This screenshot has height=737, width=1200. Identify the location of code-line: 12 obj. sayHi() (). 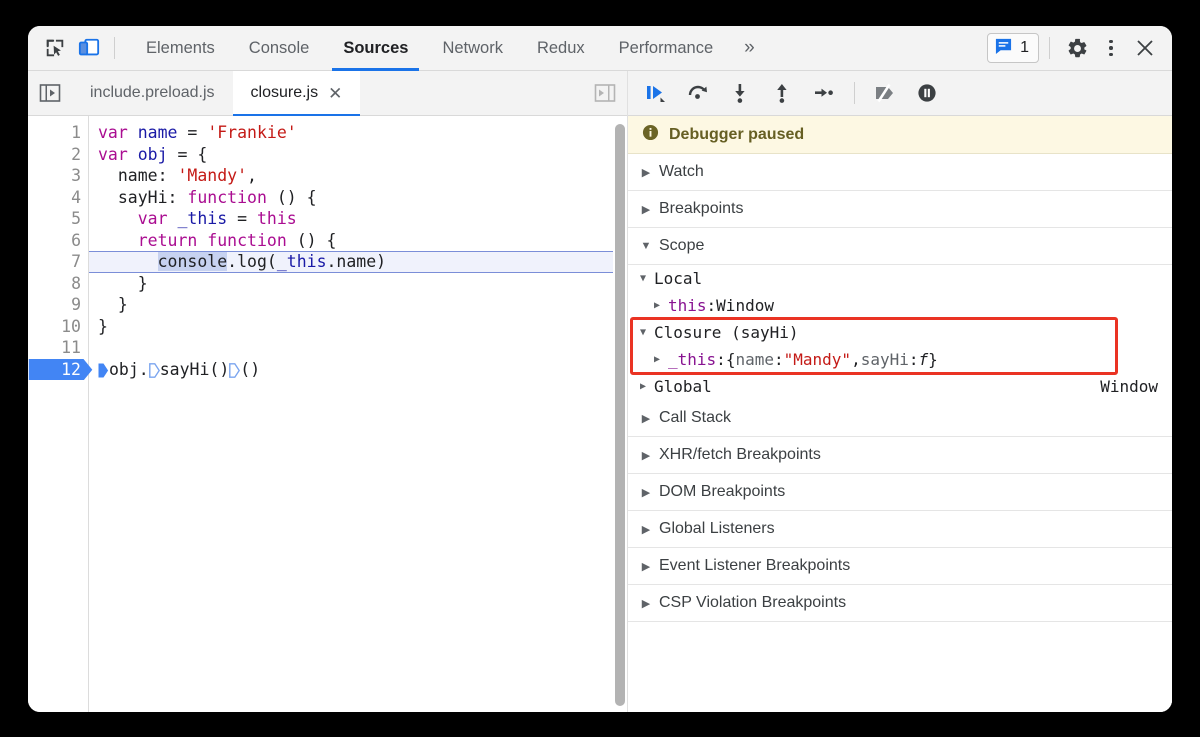
(320, 369).